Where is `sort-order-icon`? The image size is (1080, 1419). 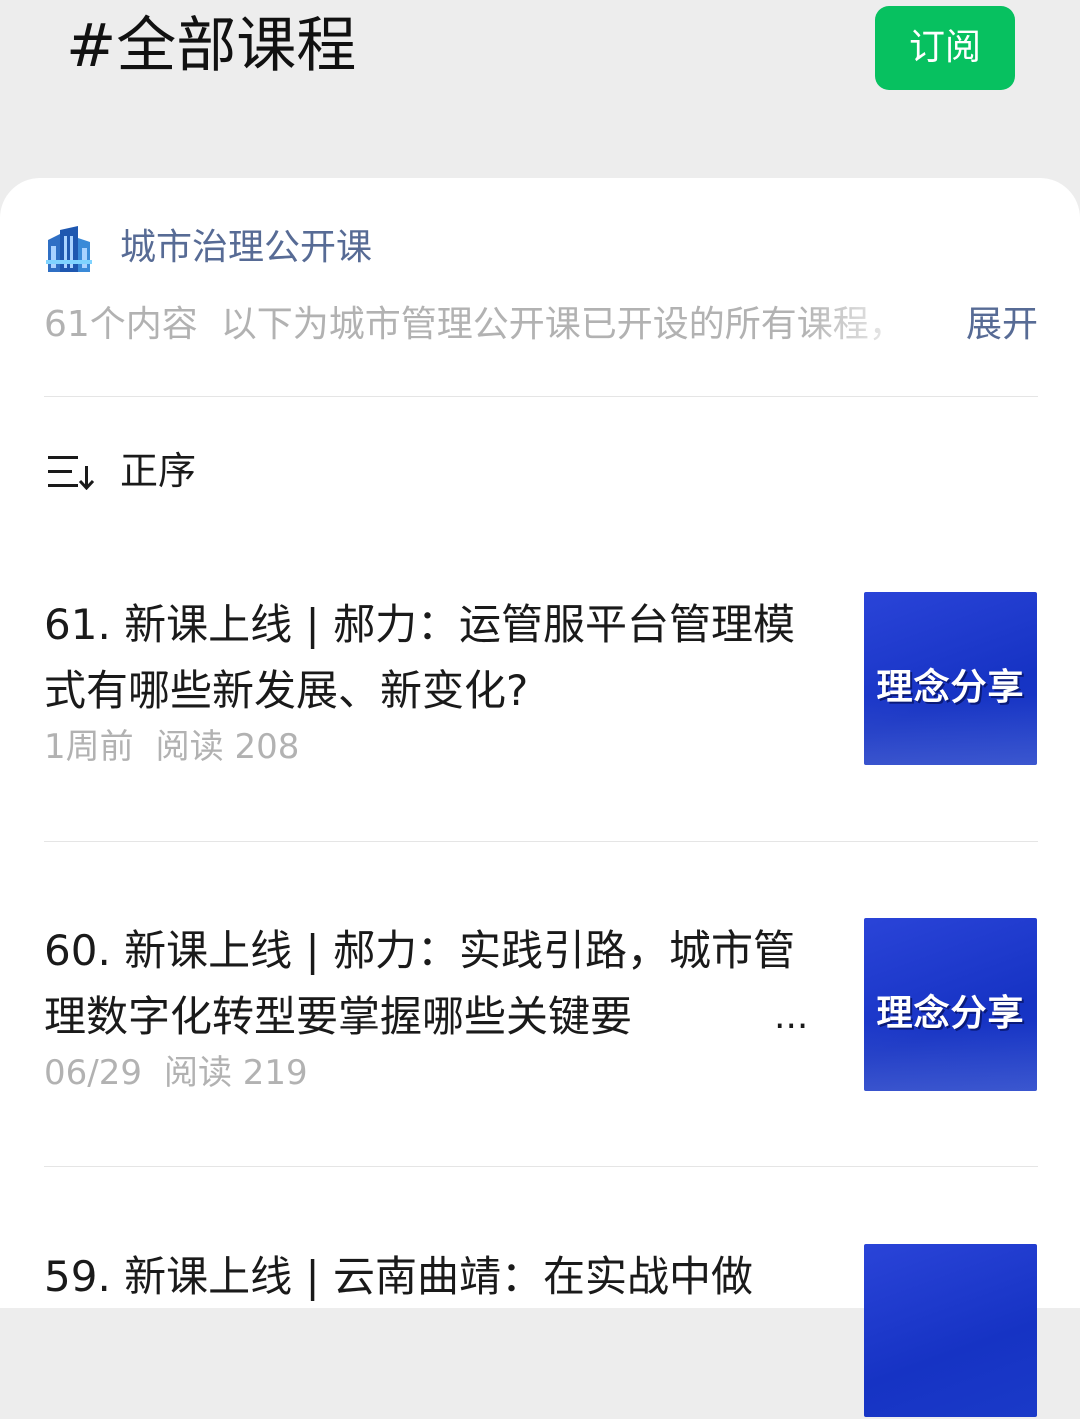 sort-order-icon is located at coordinates (71, 473).